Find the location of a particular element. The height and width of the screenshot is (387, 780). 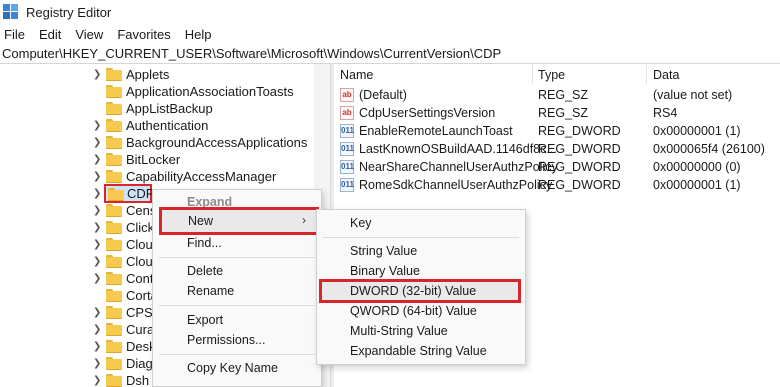

submenu-item-binary-value: Binary Value is located at coordinates (421, 271).